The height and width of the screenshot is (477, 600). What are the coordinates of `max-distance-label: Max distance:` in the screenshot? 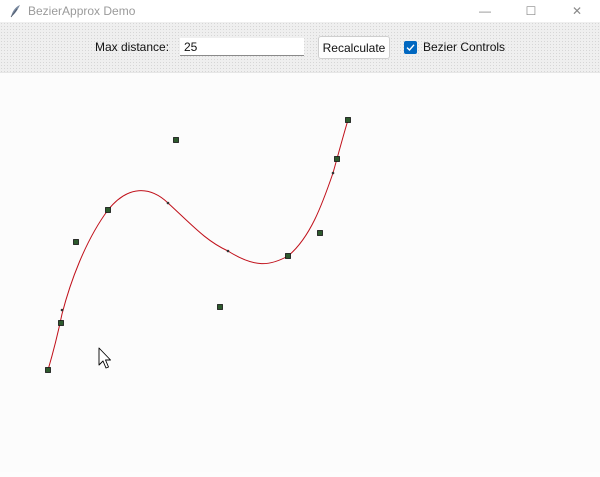 It's located at (132, 47).